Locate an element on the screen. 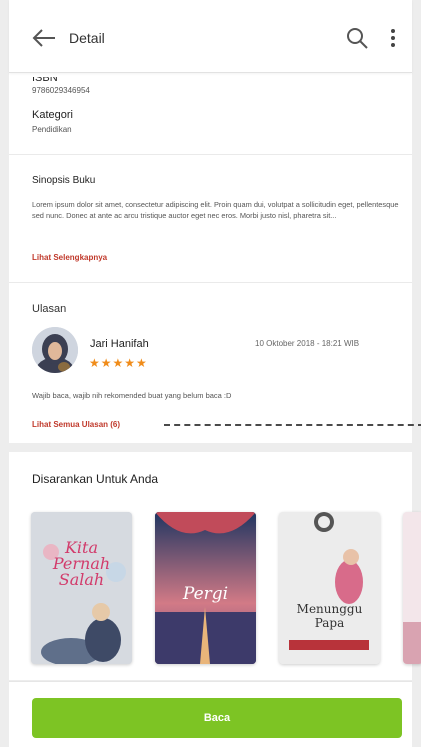 The width and height of the screenshot is (421, 747). book-cover: Pergi is located at coordinates (205, 588).